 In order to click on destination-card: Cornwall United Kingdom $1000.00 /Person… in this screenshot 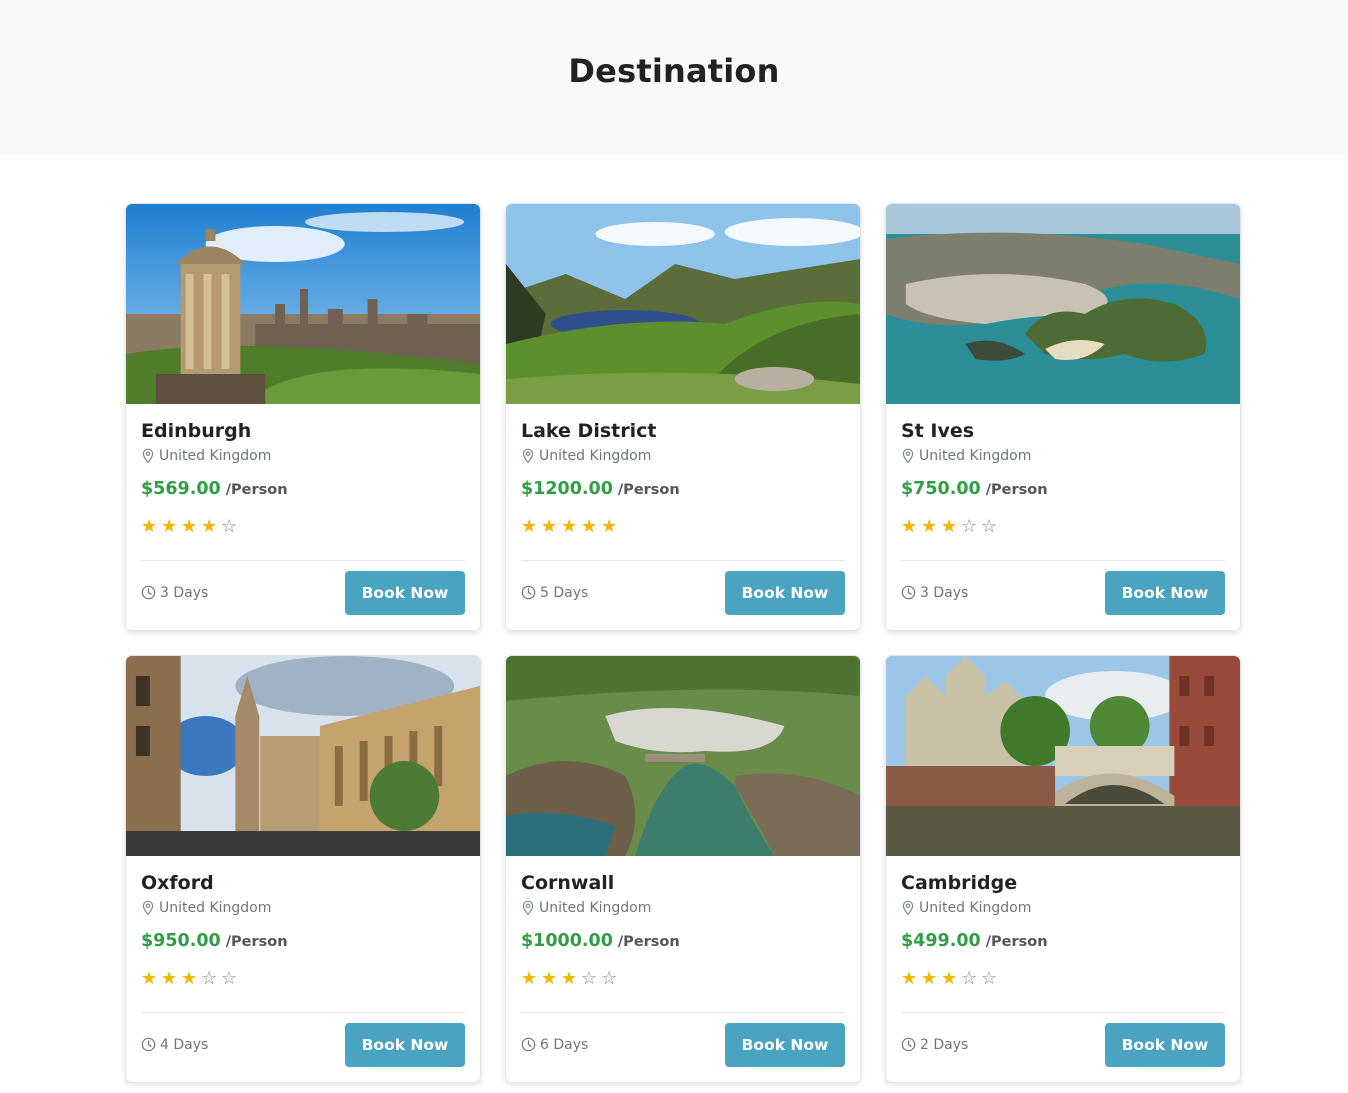, I will do `click(683, 869)`.